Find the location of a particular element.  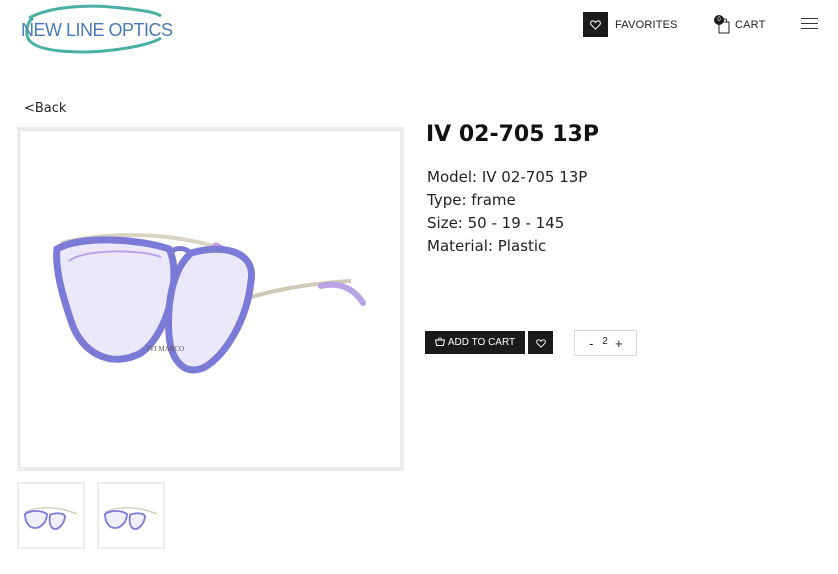

heart-icon is located at coordinates (540, 342).